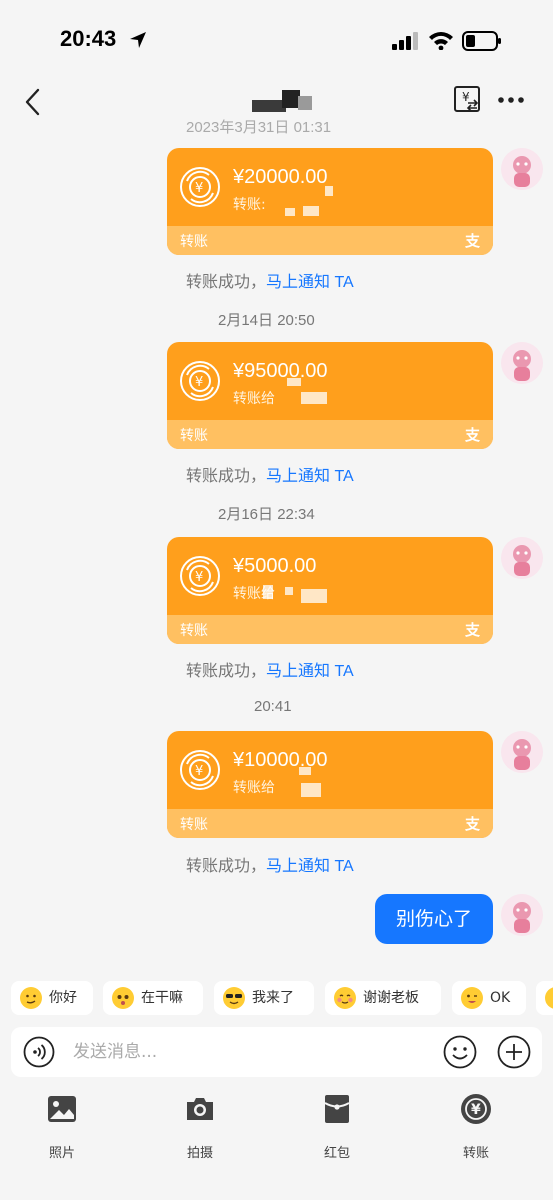  What do you see at coordinates (276, 40) in the screenshot?
I see `status-bar: 20:43` at bounding box center [276, 40].